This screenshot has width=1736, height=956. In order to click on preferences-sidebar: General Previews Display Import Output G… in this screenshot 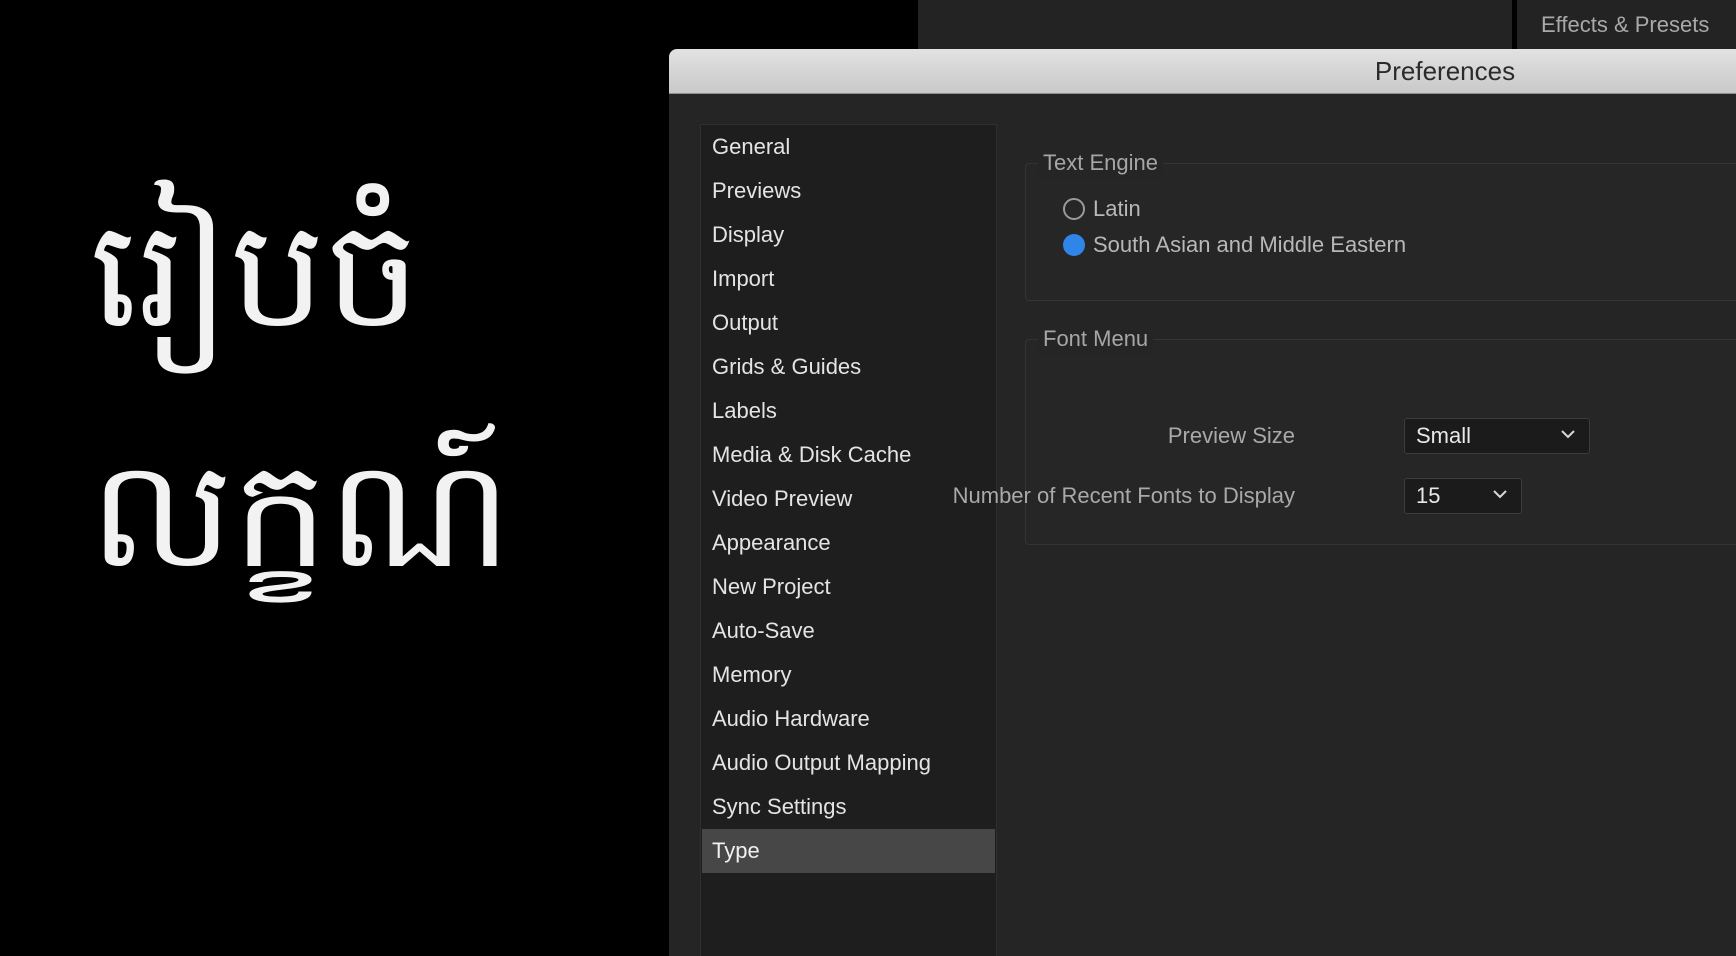, I will do `click(848, 540)`.